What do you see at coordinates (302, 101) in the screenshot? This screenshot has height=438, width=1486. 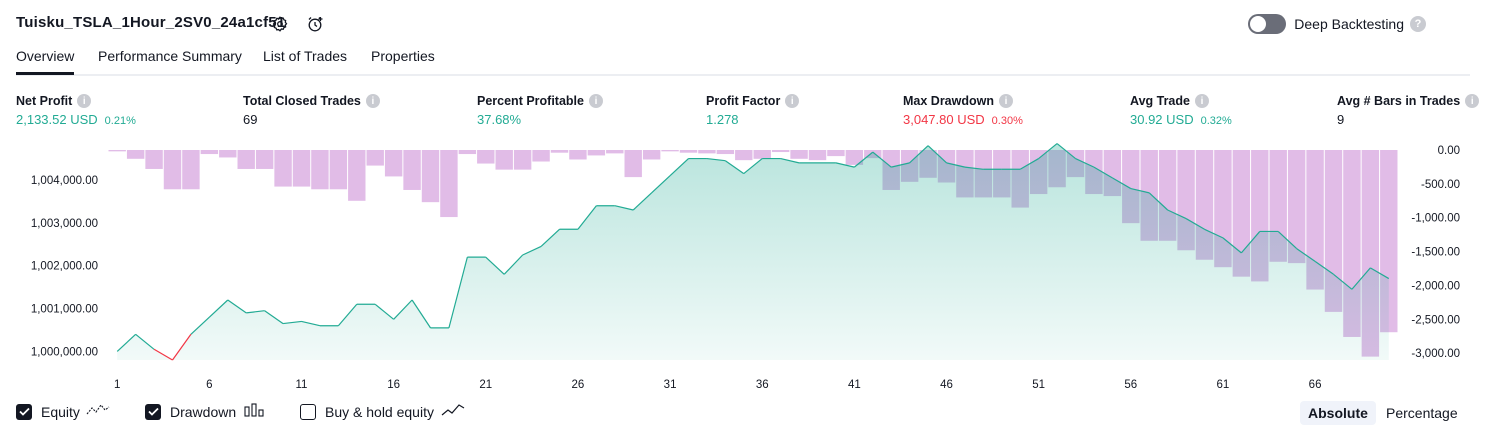 I see `metric-label: Total Closed Trades` at bounding box center [302, 101].